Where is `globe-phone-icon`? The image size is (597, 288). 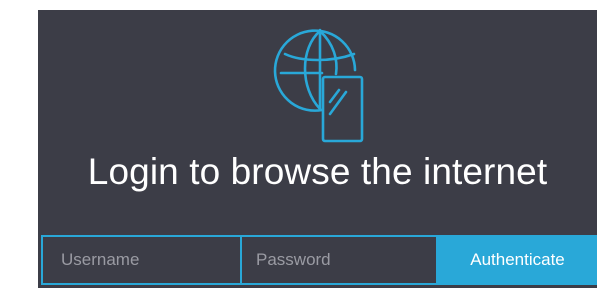
globe-phone-icon is located at coordinates (322, 81).